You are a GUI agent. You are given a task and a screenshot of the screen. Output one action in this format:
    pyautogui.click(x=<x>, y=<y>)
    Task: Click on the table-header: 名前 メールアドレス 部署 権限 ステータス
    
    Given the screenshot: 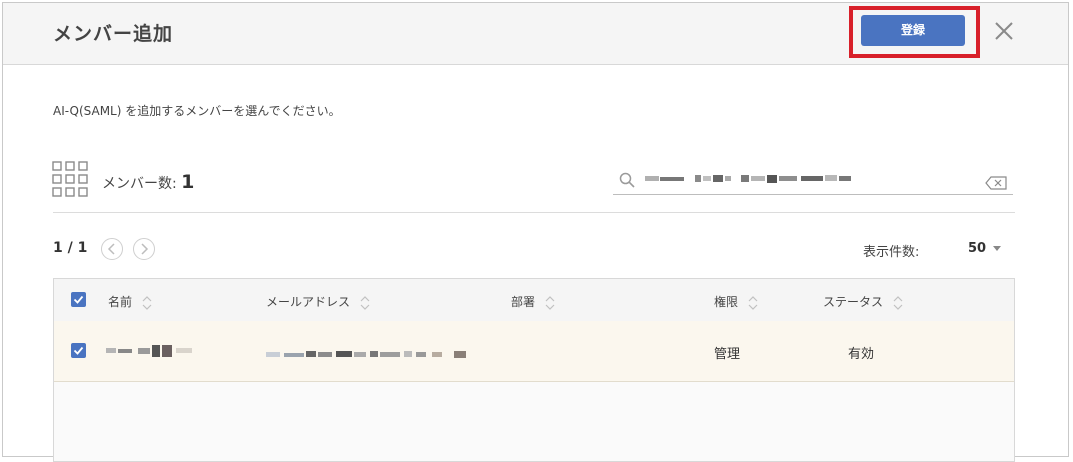 What is the action you would take?
    pyautogui.click(x=534, y=300)
    